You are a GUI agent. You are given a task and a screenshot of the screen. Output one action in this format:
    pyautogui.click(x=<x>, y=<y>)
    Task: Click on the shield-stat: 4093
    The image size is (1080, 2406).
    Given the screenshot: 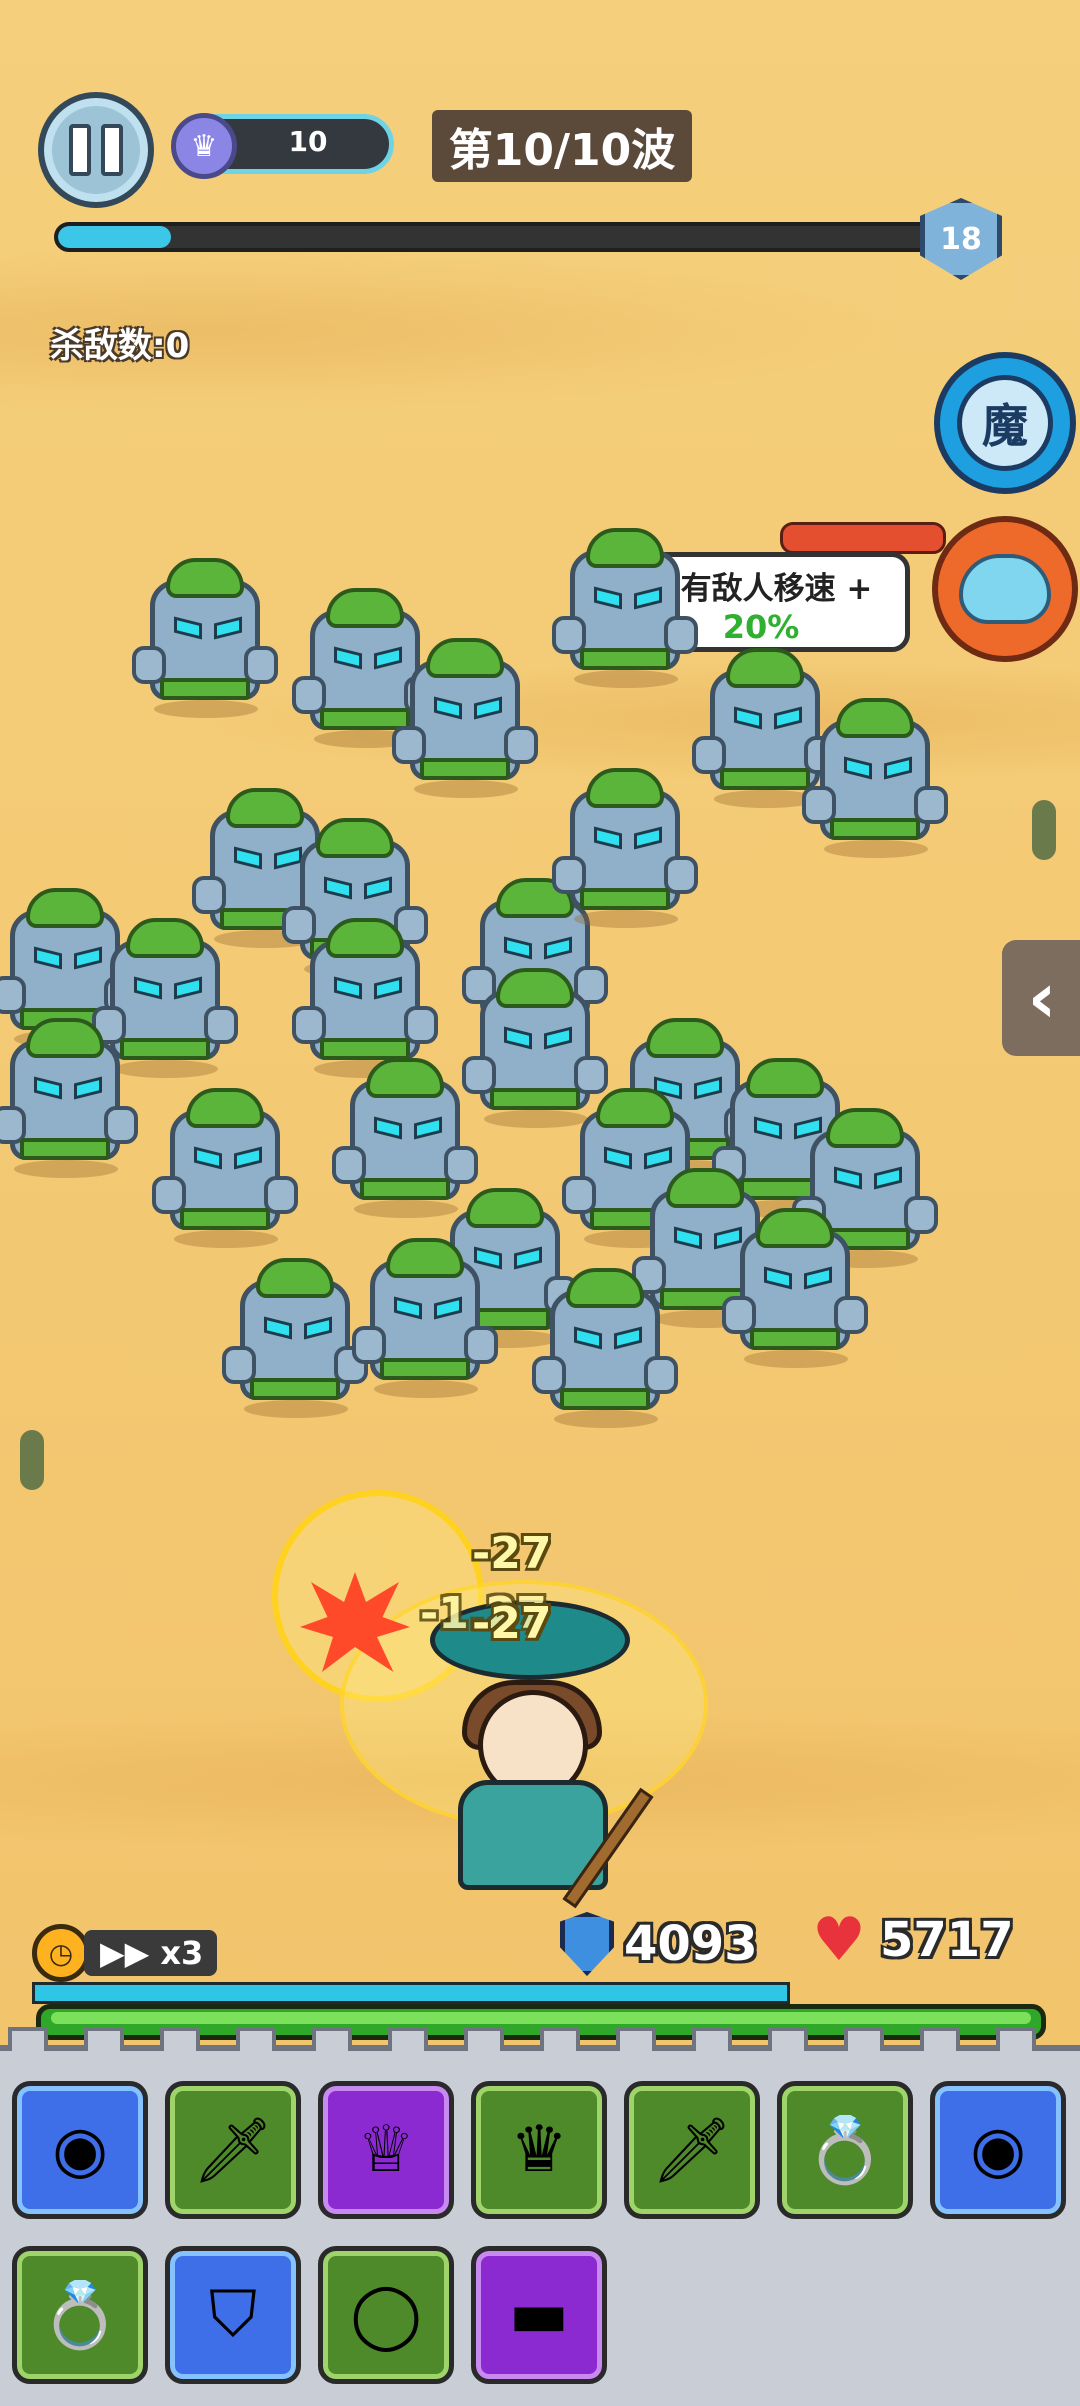 What is the action you would take?
    pyautogui.click(x=659, y=1944)
    